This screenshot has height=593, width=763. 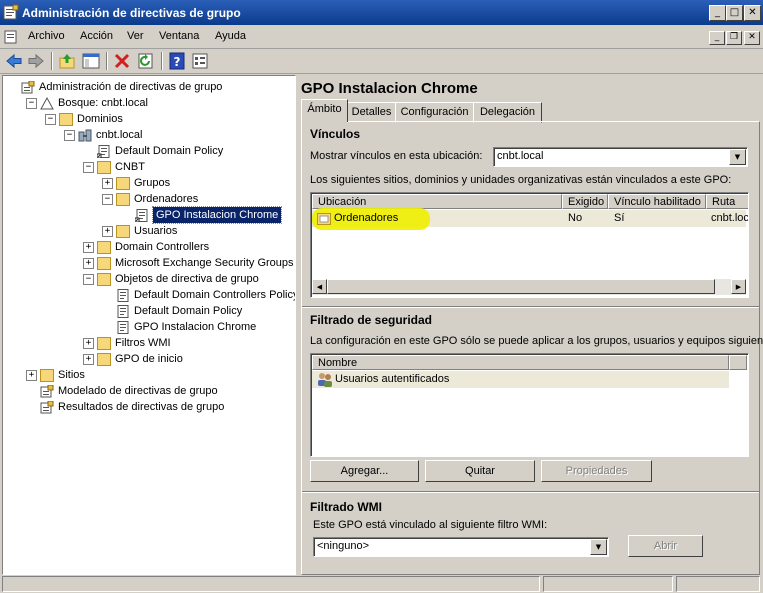 What do you see at coordinates (437, 201) in the screenshot?
I see `col-ubicacion: Ubicación` at bounding box center [437, 201].